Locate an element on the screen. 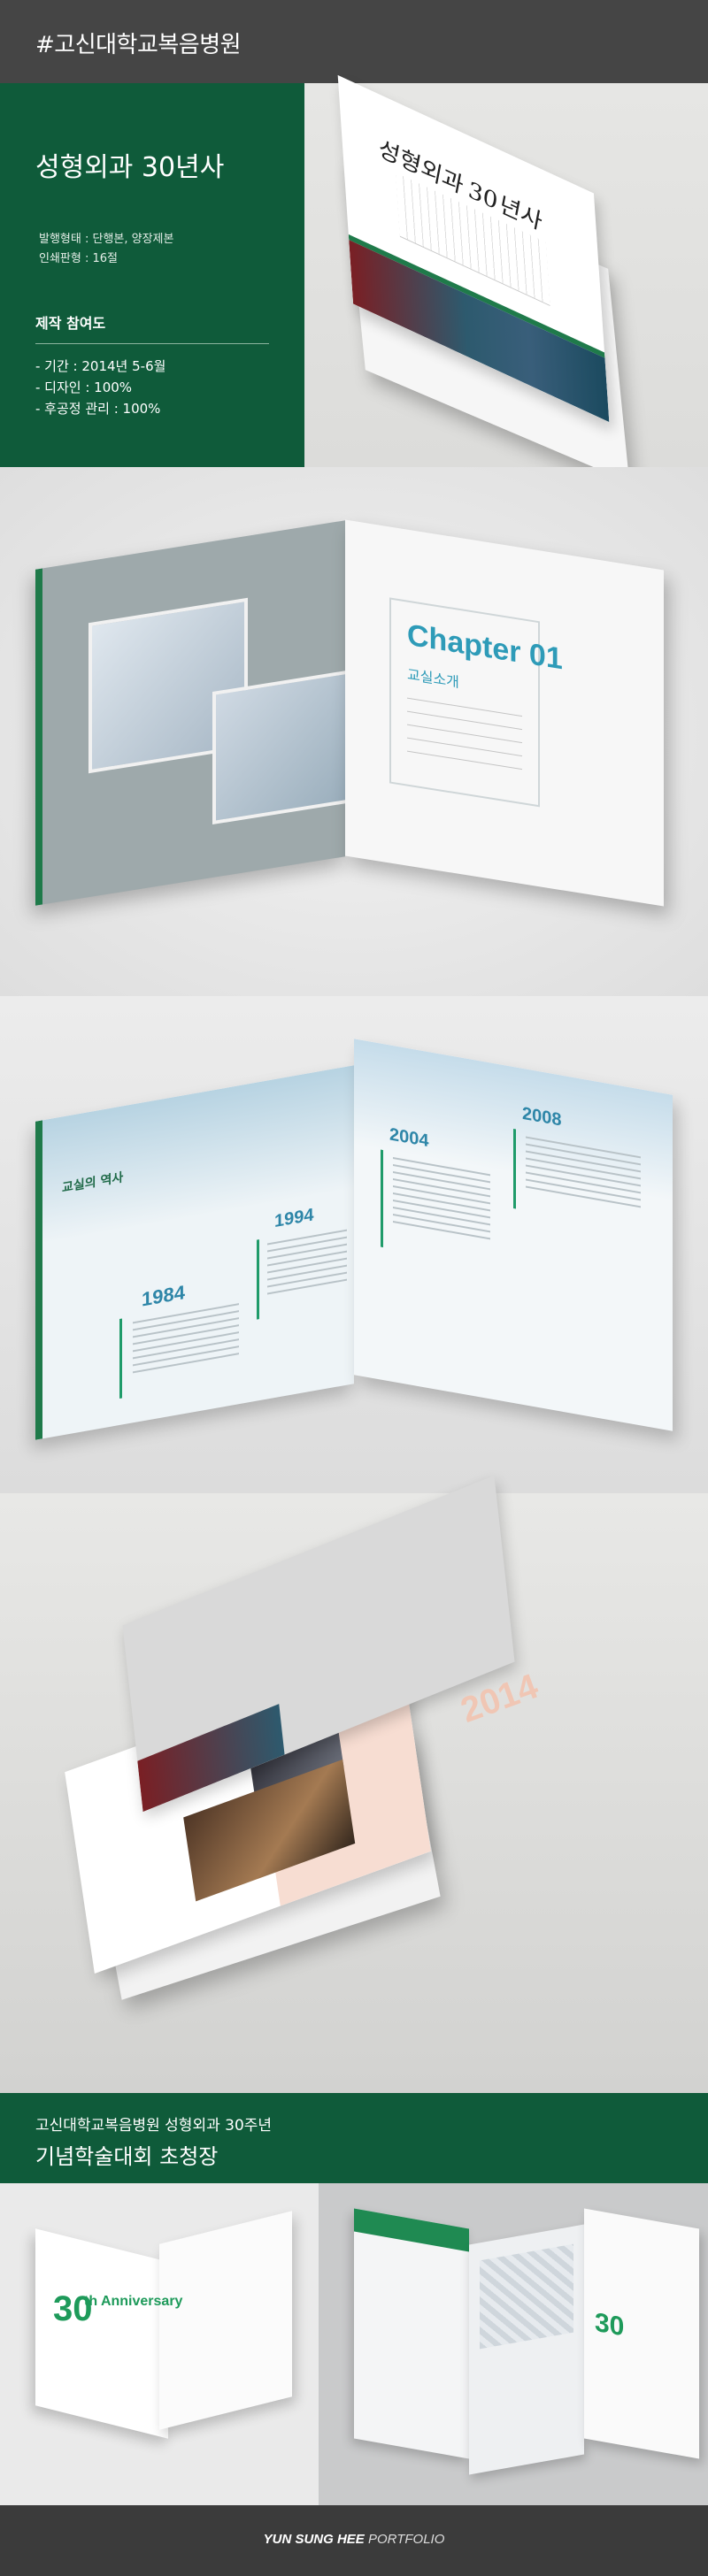  project-title: 성형외과 30년사 is located at coordinates (130, 167).